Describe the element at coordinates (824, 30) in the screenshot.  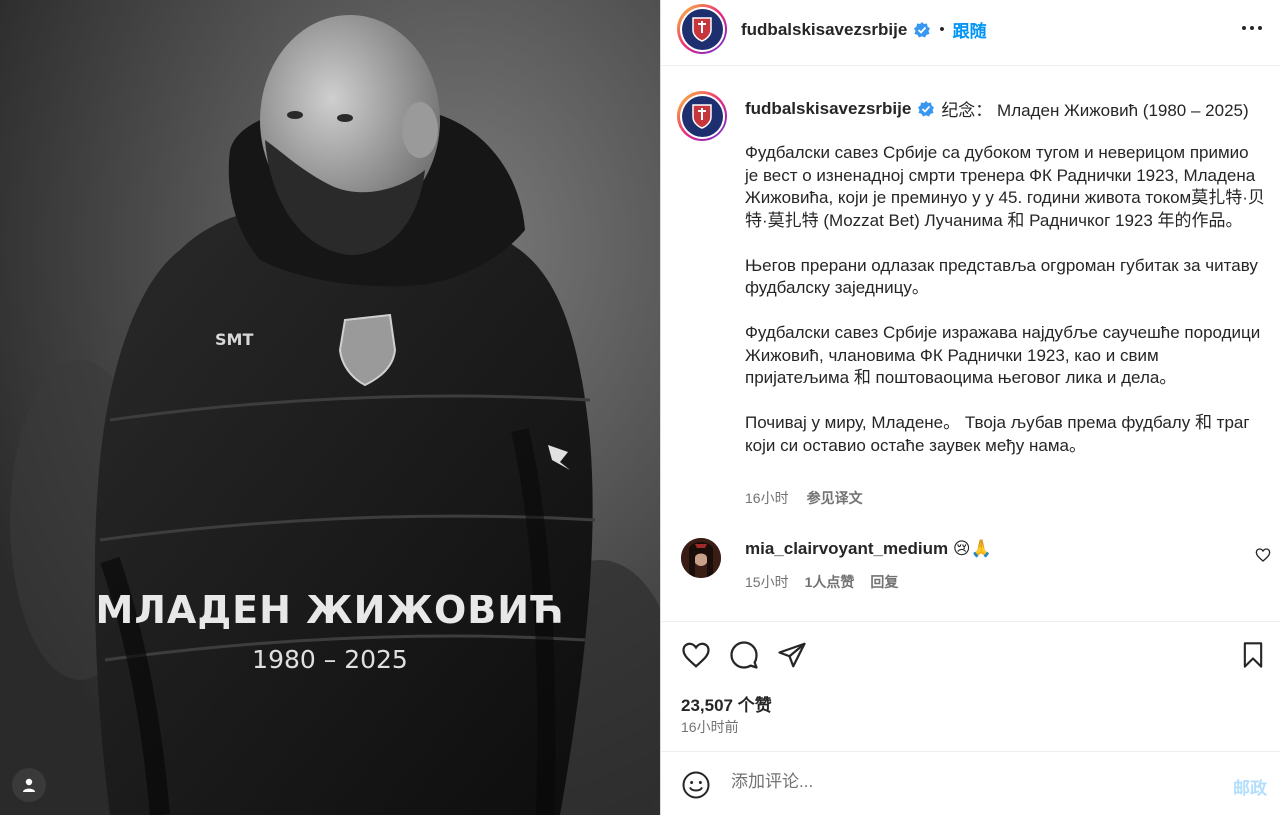
I see `header-username: fudbalskisavezsrbije` at that location.